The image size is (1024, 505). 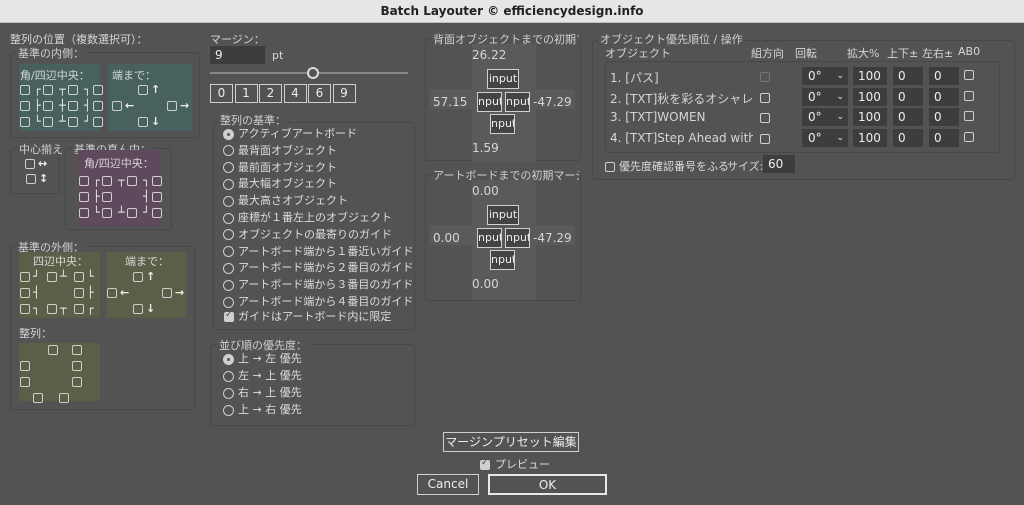 What do you see at coordinates (515, 464) in the screenshot?
I see `preview-checkbox: プレビュー` at bounding box center [515, 464].